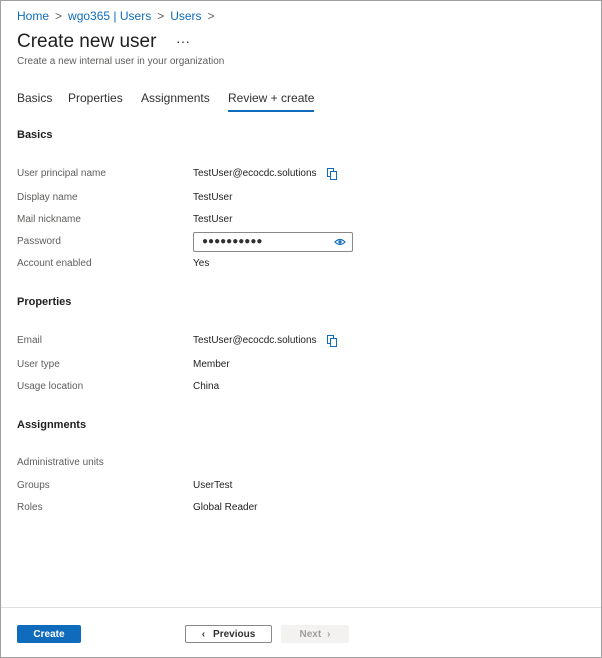 This screenshot has width=602, height=658. What do you see at coordinates (232, 241) in the screenshot?
I see `password-value: ●●●●●●●●●●` at bounding box center [232, 241].